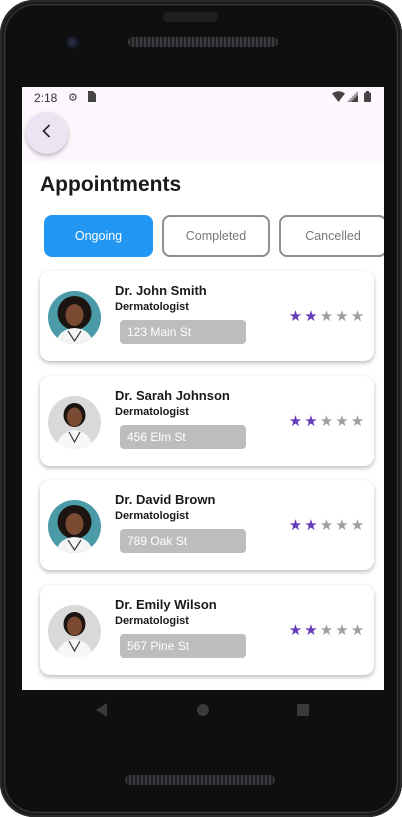  I want to click on tab-ongoing: Ongoing, so click(98, 236).